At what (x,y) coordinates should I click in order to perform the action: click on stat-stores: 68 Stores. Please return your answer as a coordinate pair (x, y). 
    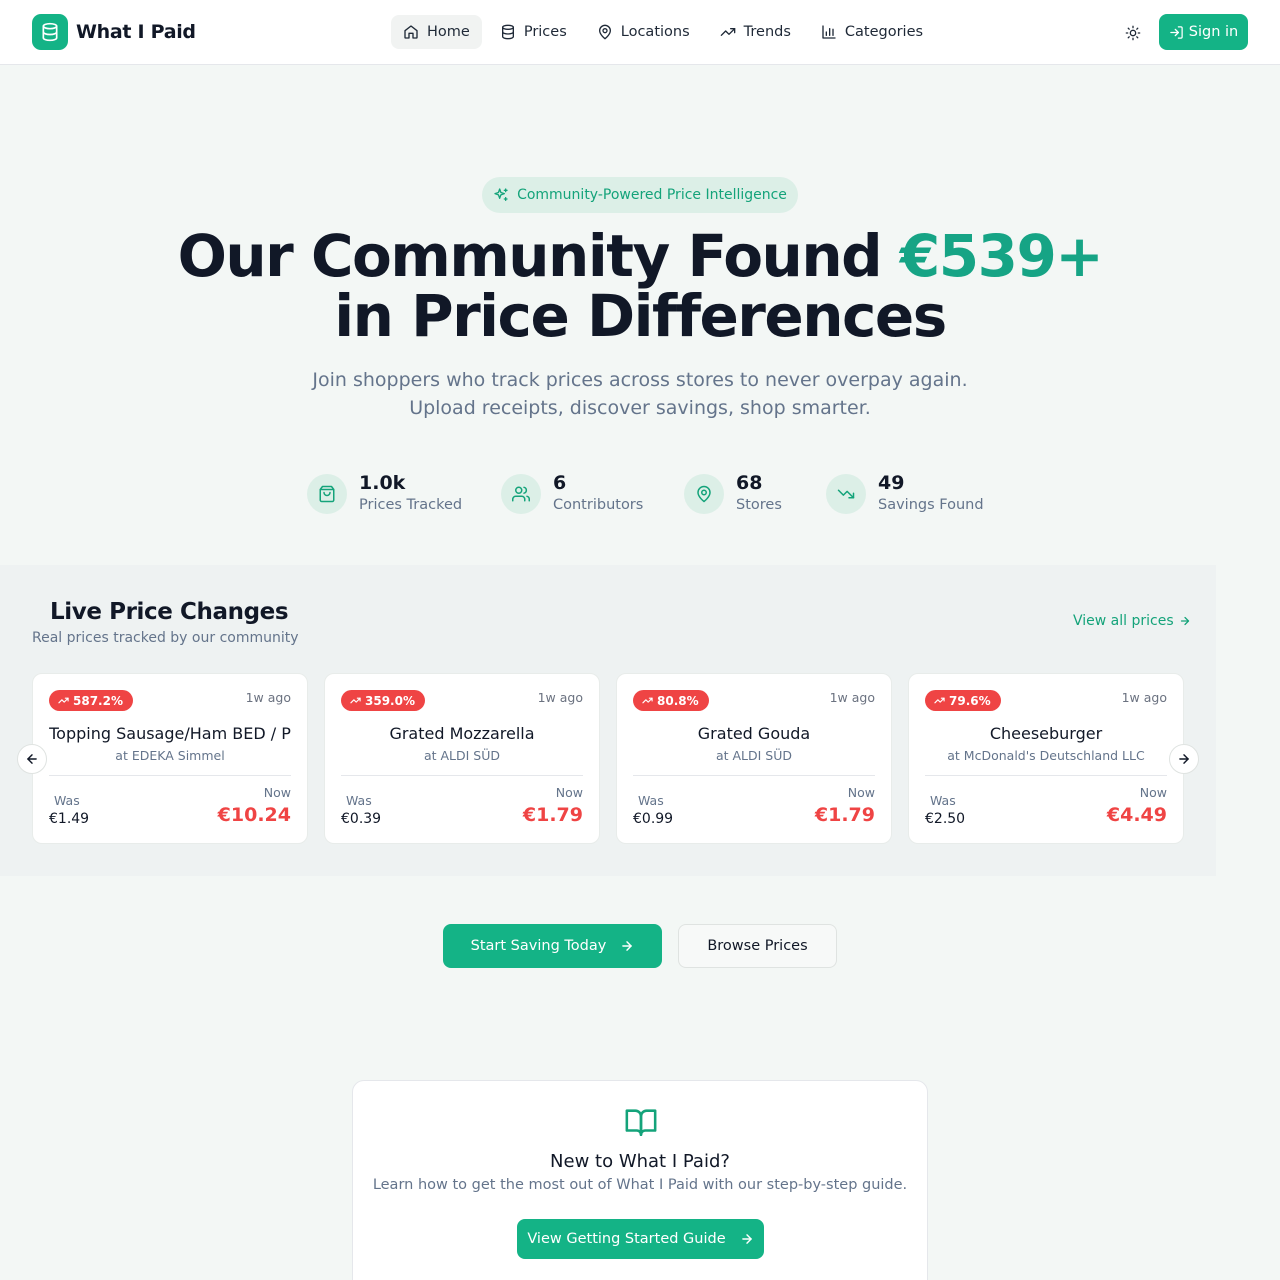
    Looking at the image, I should click on (733, 494).